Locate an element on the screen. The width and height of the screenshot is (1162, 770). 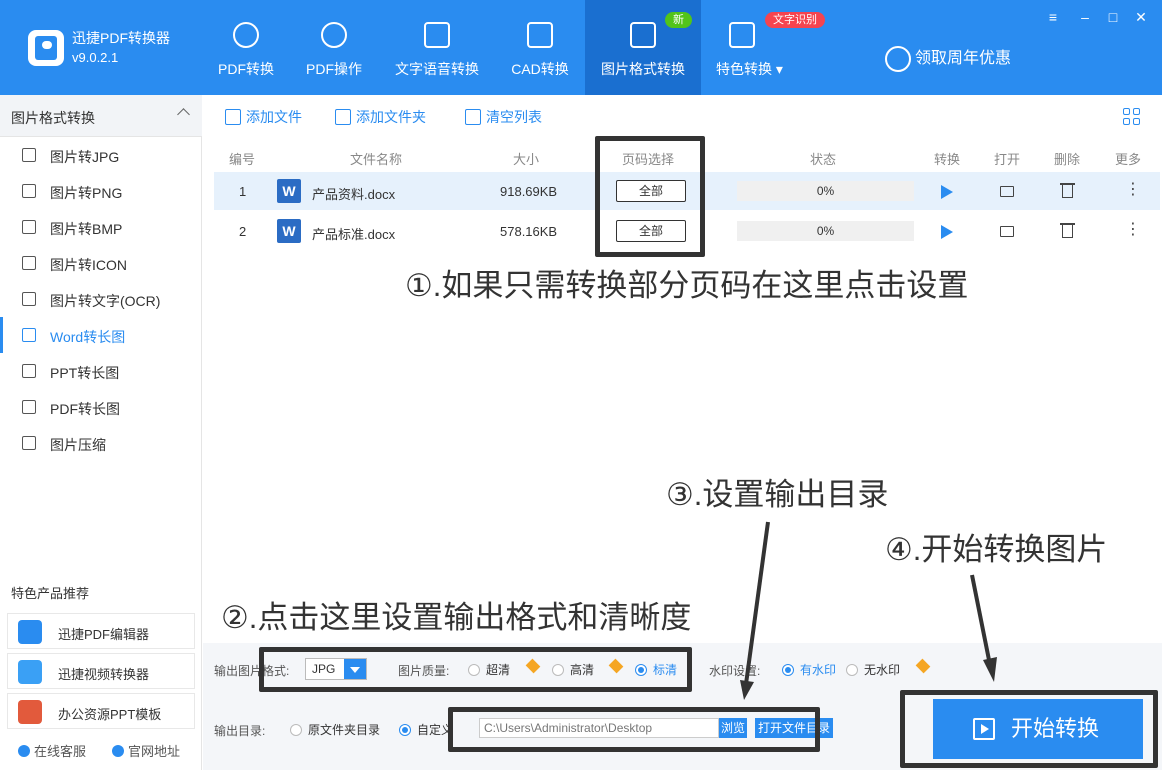
annotation-arrows is located at coordinates (868, 610).